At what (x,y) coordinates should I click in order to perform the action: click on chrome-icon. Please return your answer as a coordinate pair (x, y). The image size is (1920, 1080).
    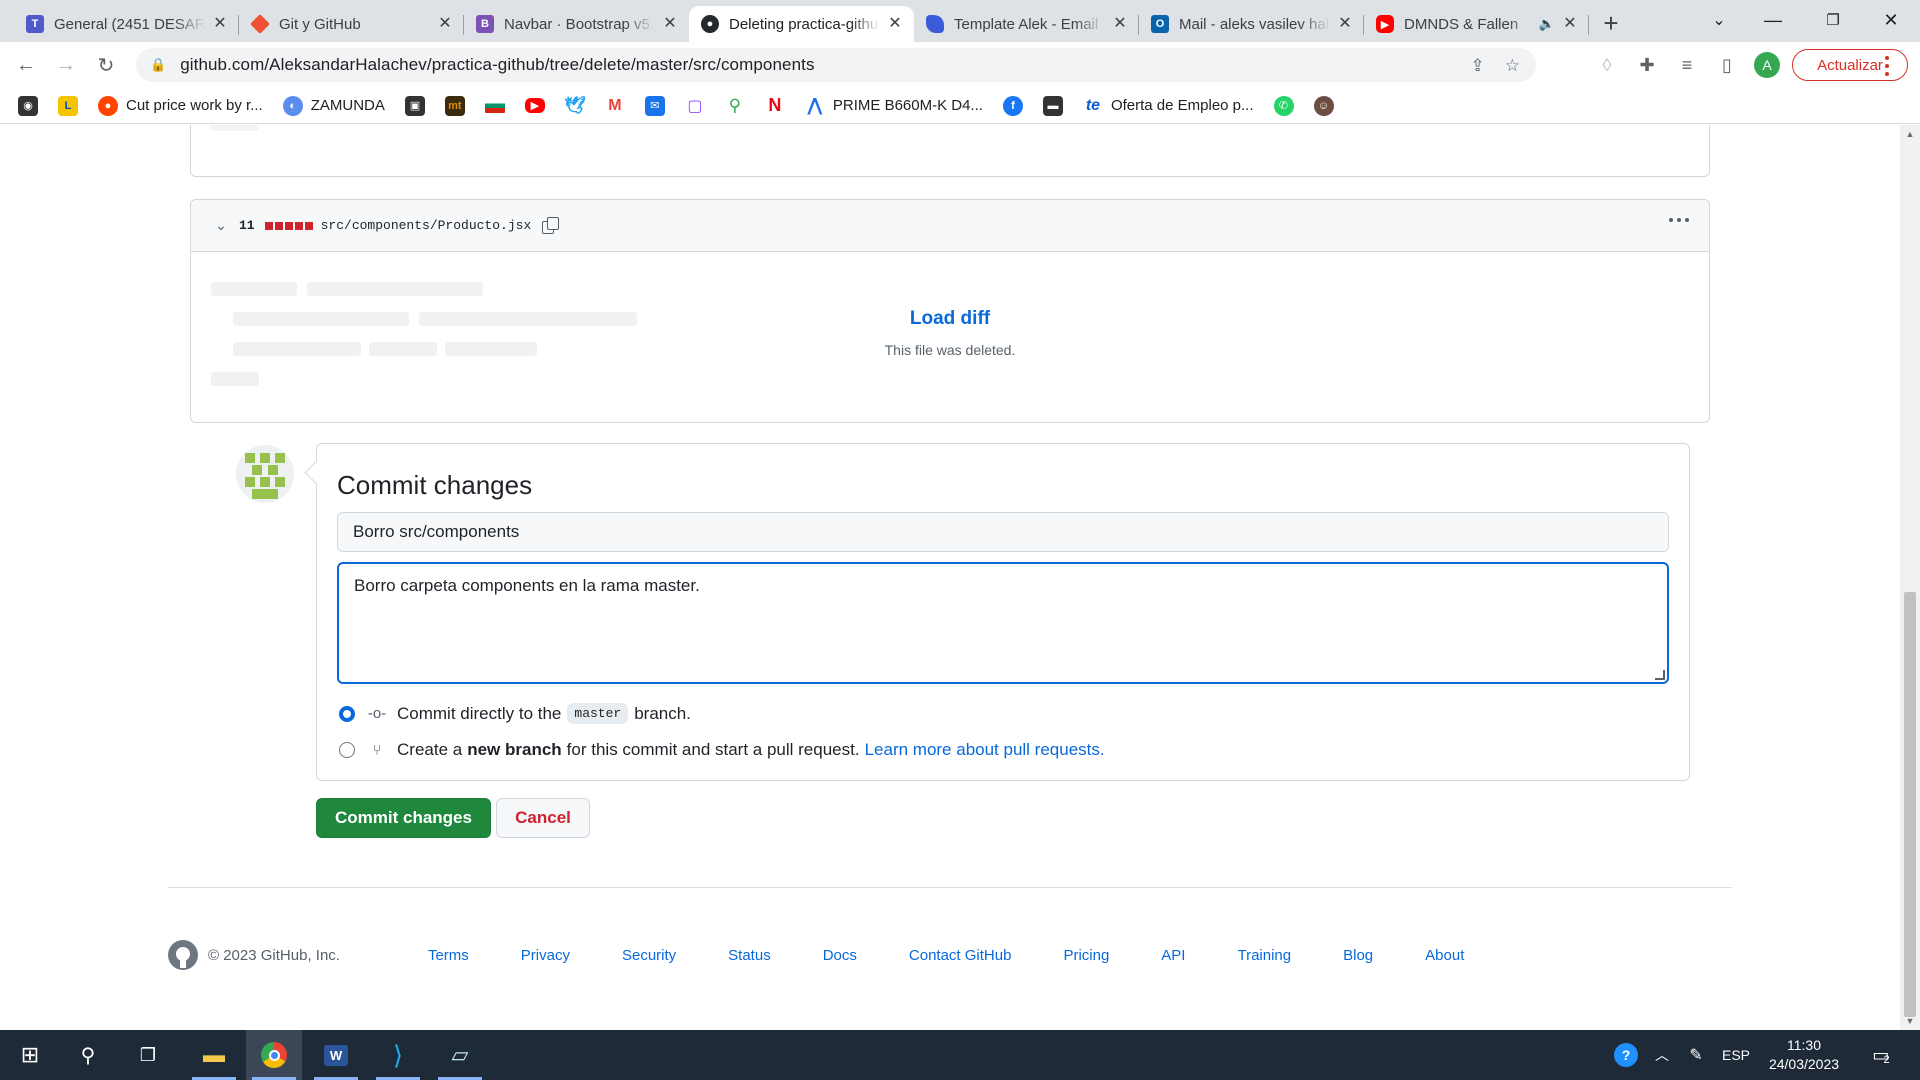
    Looking at the image, I should click on (274, 1055).